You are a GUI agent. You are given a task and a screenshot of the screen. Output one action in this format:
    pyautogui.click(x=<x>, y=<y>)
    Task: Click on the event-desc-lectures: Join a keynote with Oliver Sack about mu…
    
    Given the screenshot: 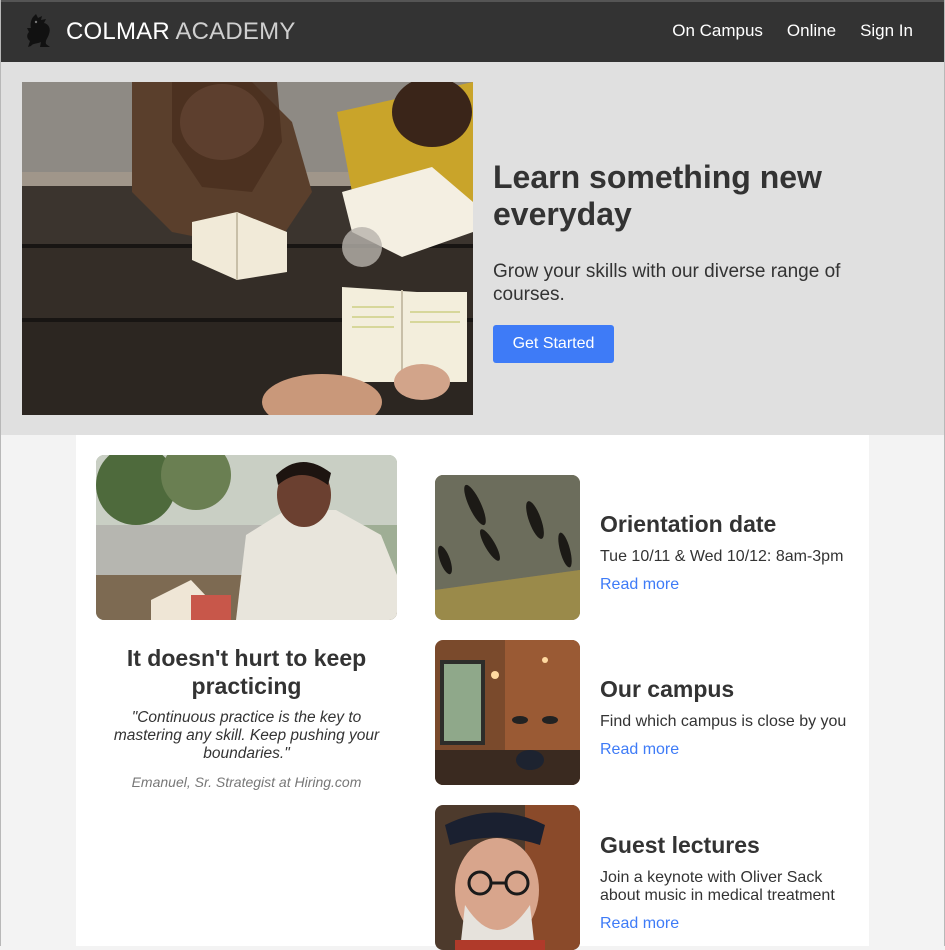 What is the action you would take?
    pyautogui.click(x=717, y=886)
    